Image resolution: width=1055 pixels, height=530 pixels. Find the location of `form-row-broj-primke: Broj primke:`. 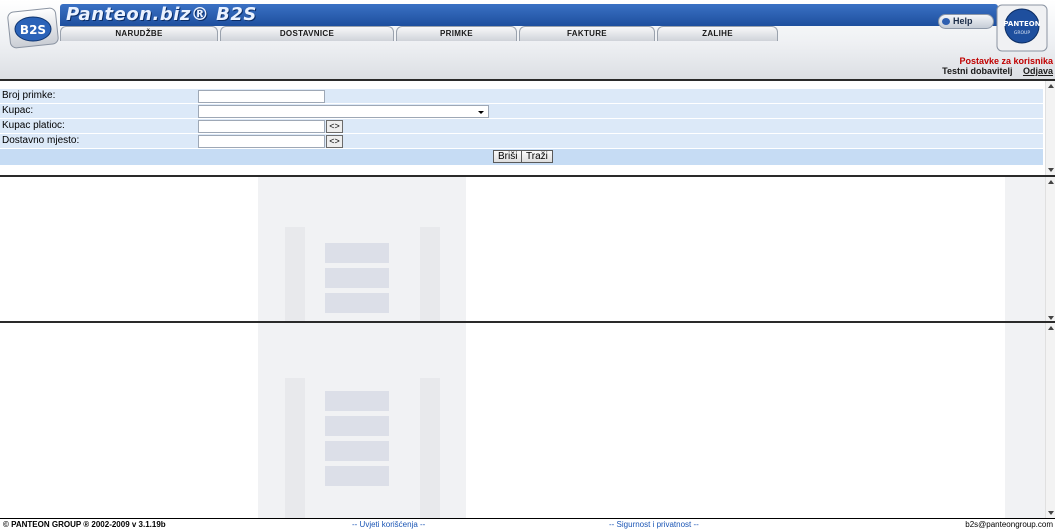

form-row-broj-primke: Broj primke: is located at coordinates (521, 96).